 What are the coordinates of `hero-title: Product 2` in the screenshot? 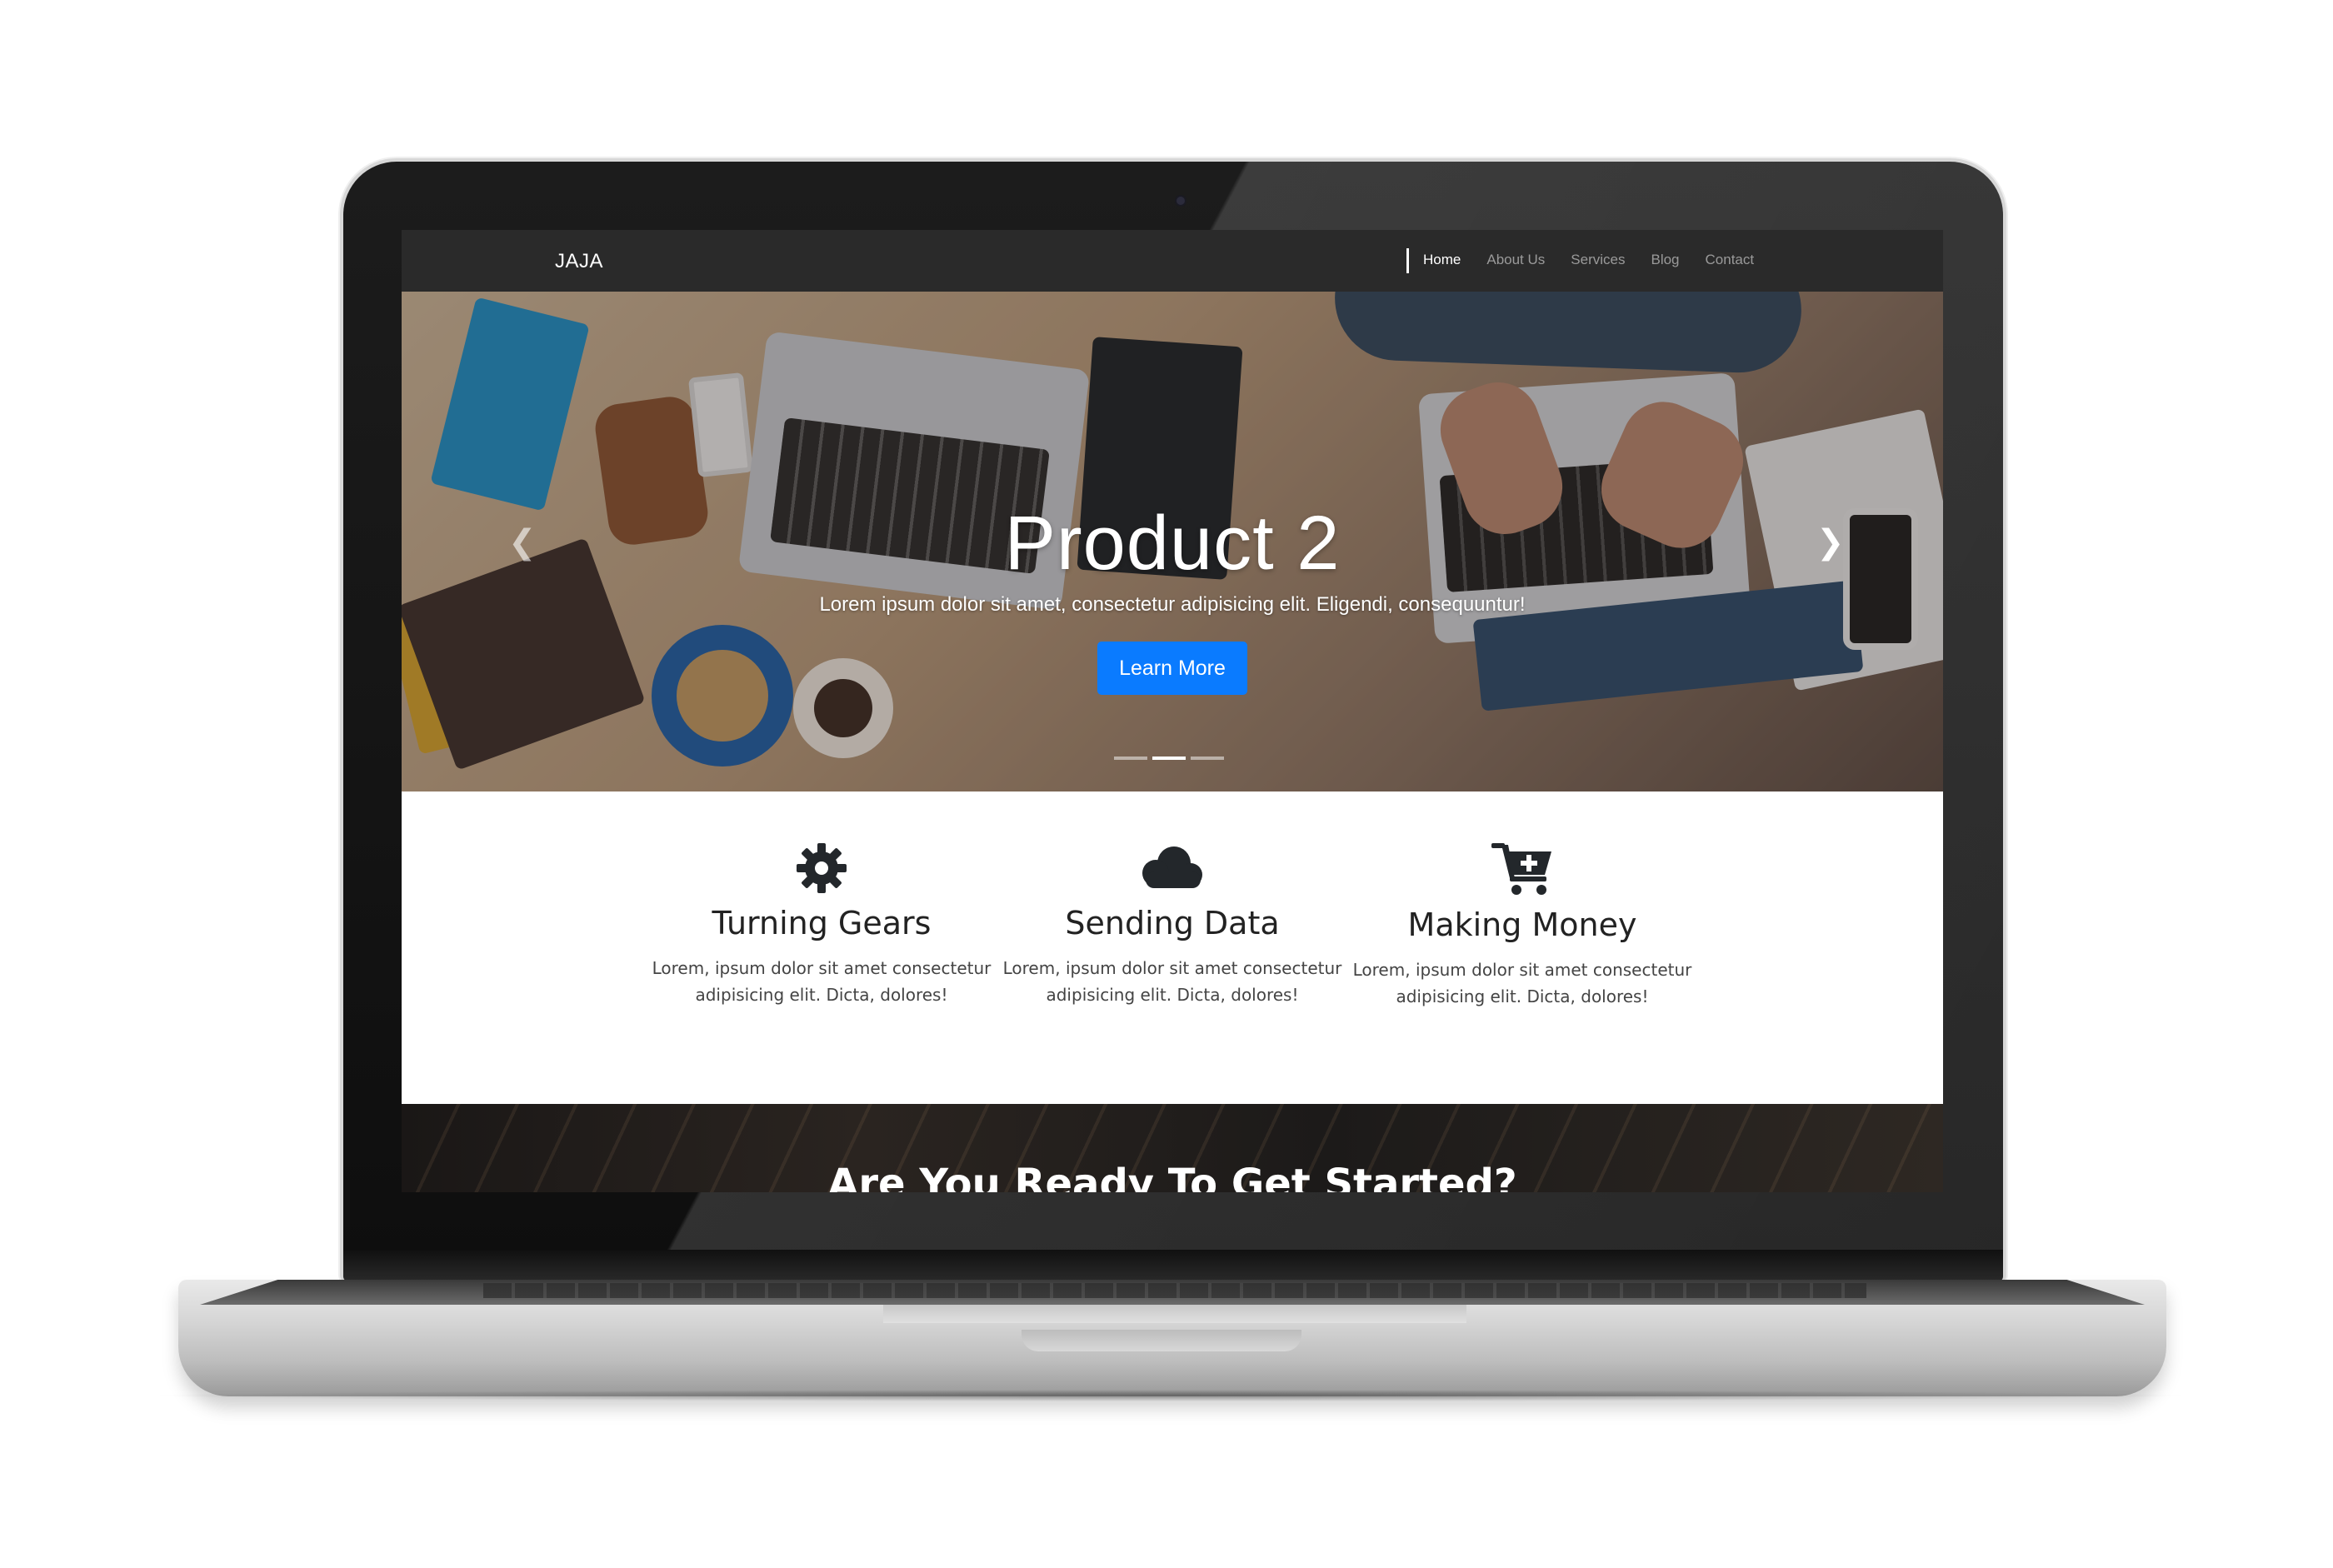 It's located at (1172, 543).